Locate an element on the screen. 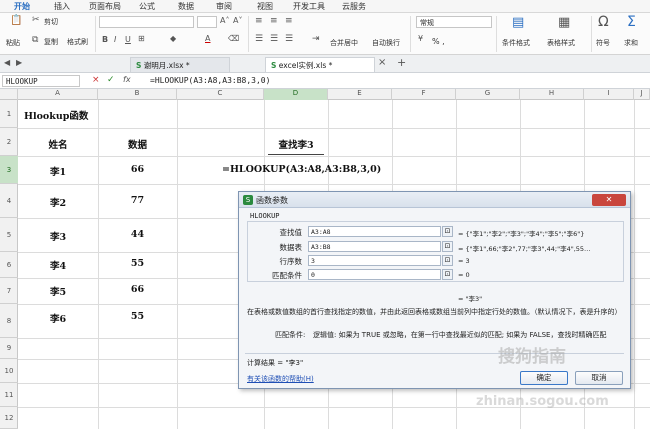 The height and width of the screenshot is (429, 650). omega-icon: Ω is located at coordinates (603, 22).